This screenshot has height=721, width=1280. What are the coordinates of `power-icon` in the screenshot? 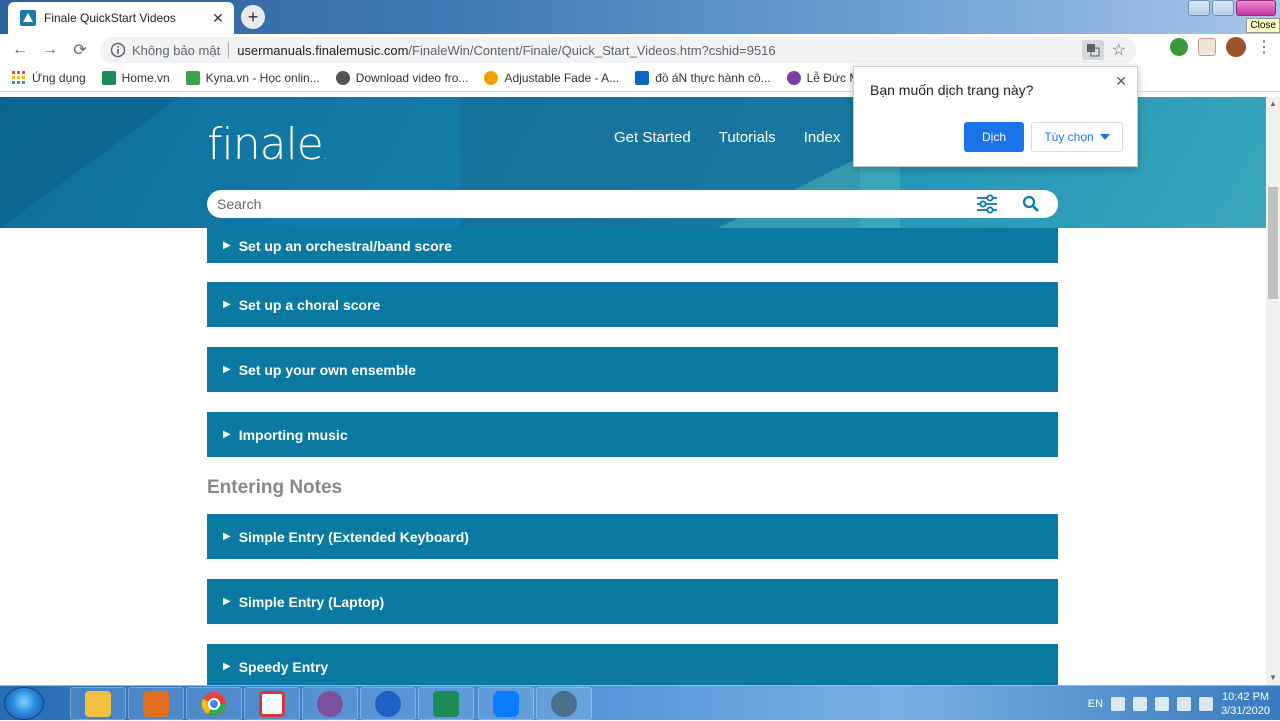 It's located at (1162, 703).